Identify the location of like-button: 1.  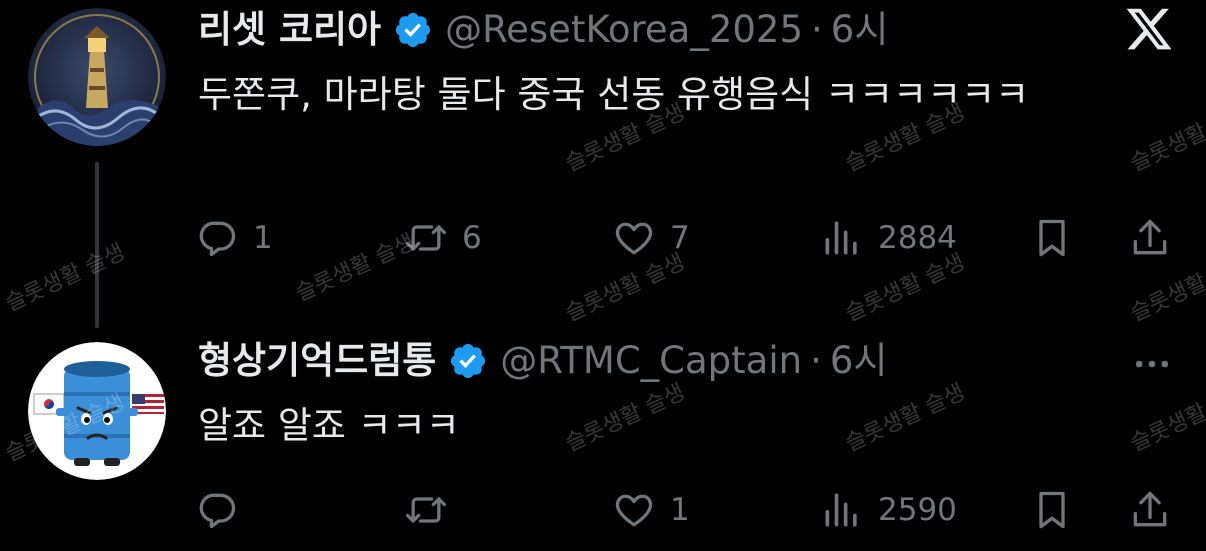
(651, 510).